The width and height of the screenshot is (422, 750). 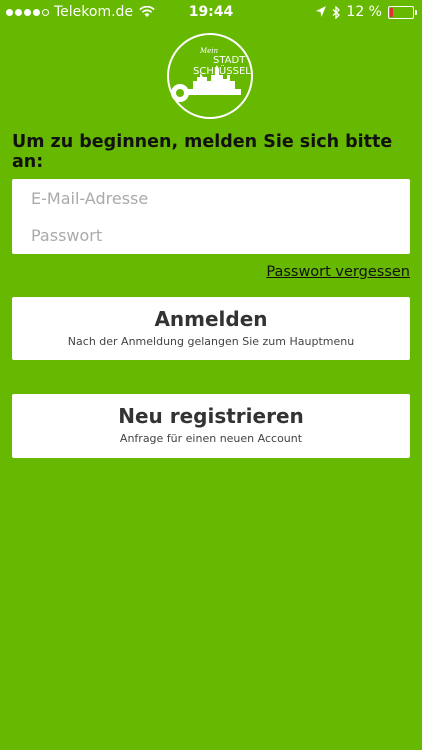 I want to click on forgot-password-link: Passwort vergessen, so click(x=338, y=272).